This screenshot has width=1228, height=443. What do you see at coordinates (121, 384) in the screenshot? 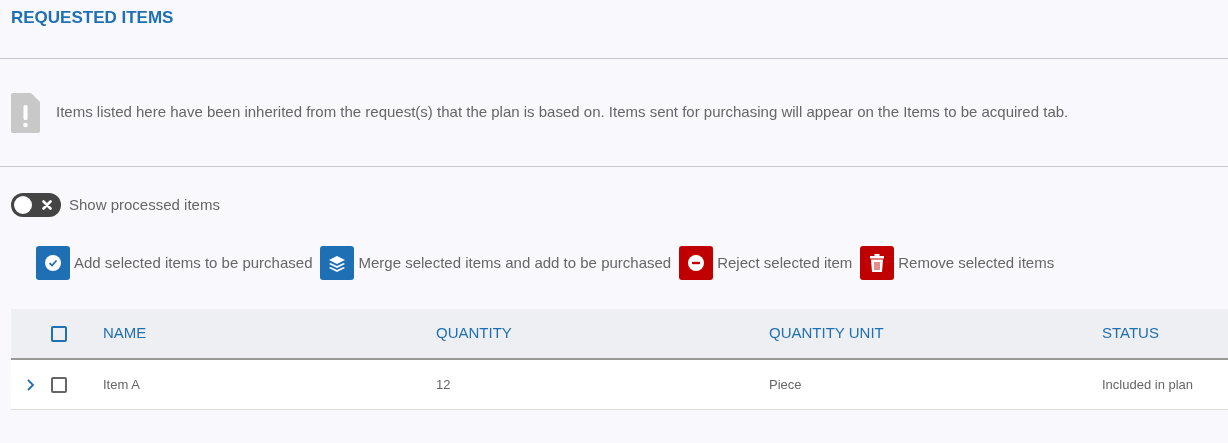
I see `table-cell: Item A` at bounding box center [121, 384].